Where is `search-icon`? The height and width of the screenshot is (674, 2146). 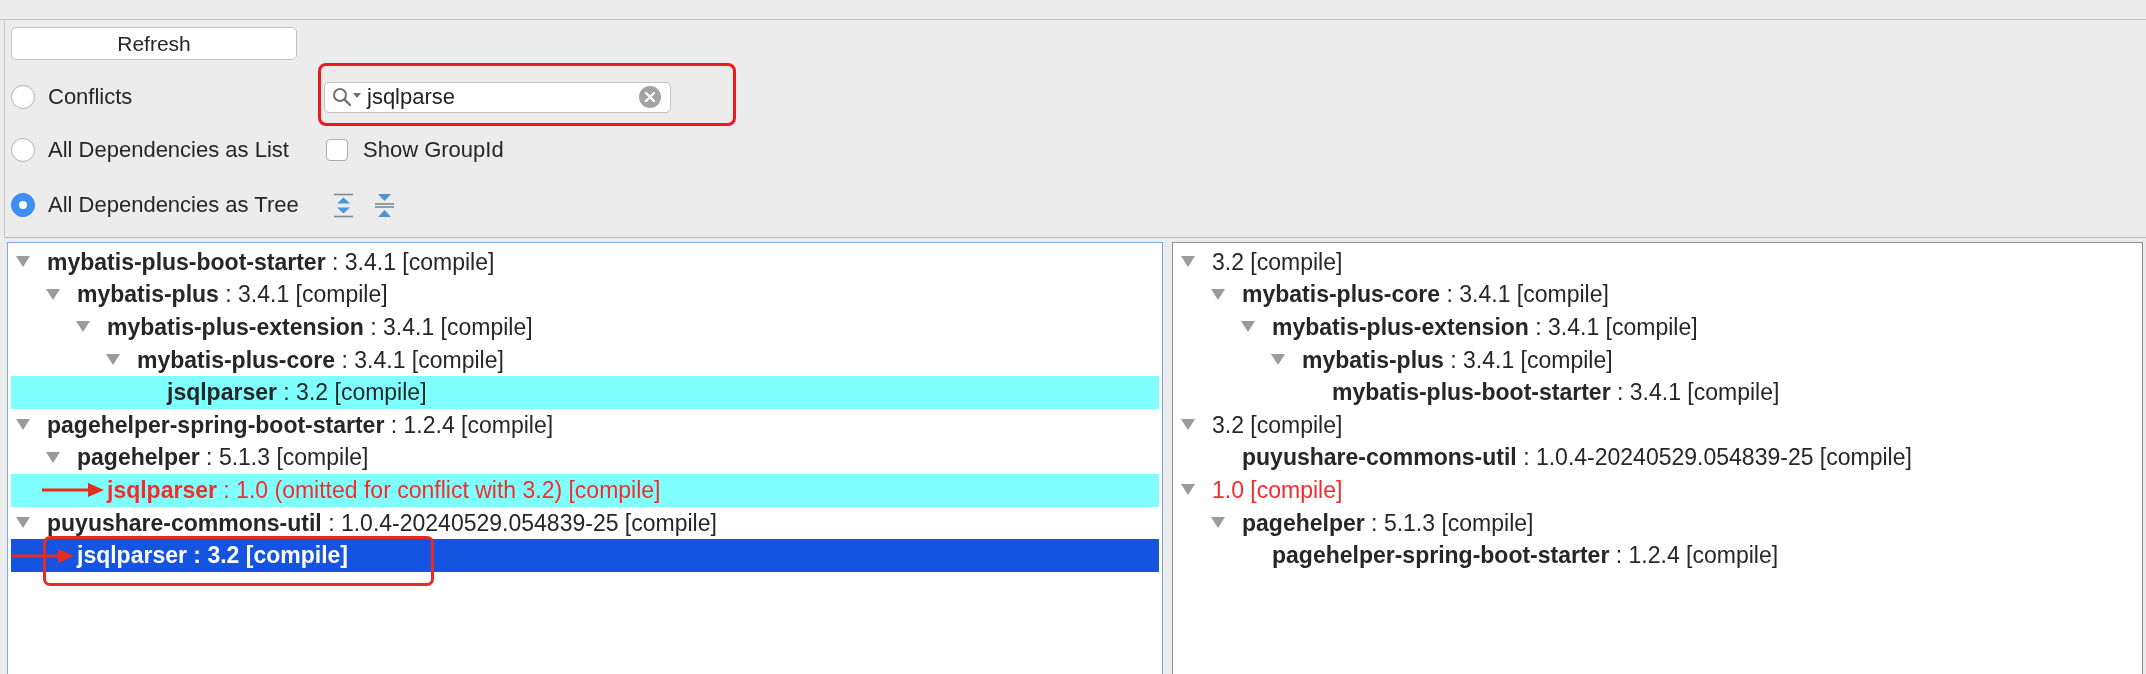 search-icon is located at coordinates (347, 97).